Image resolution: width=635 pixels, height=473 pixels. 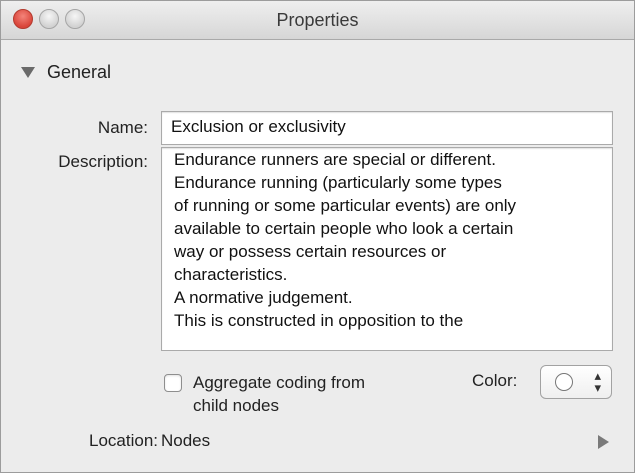 What do you see at coordinates (122, 127) in the screenshot?
I see `name-label: Name:` at bounding box center [122, 127].